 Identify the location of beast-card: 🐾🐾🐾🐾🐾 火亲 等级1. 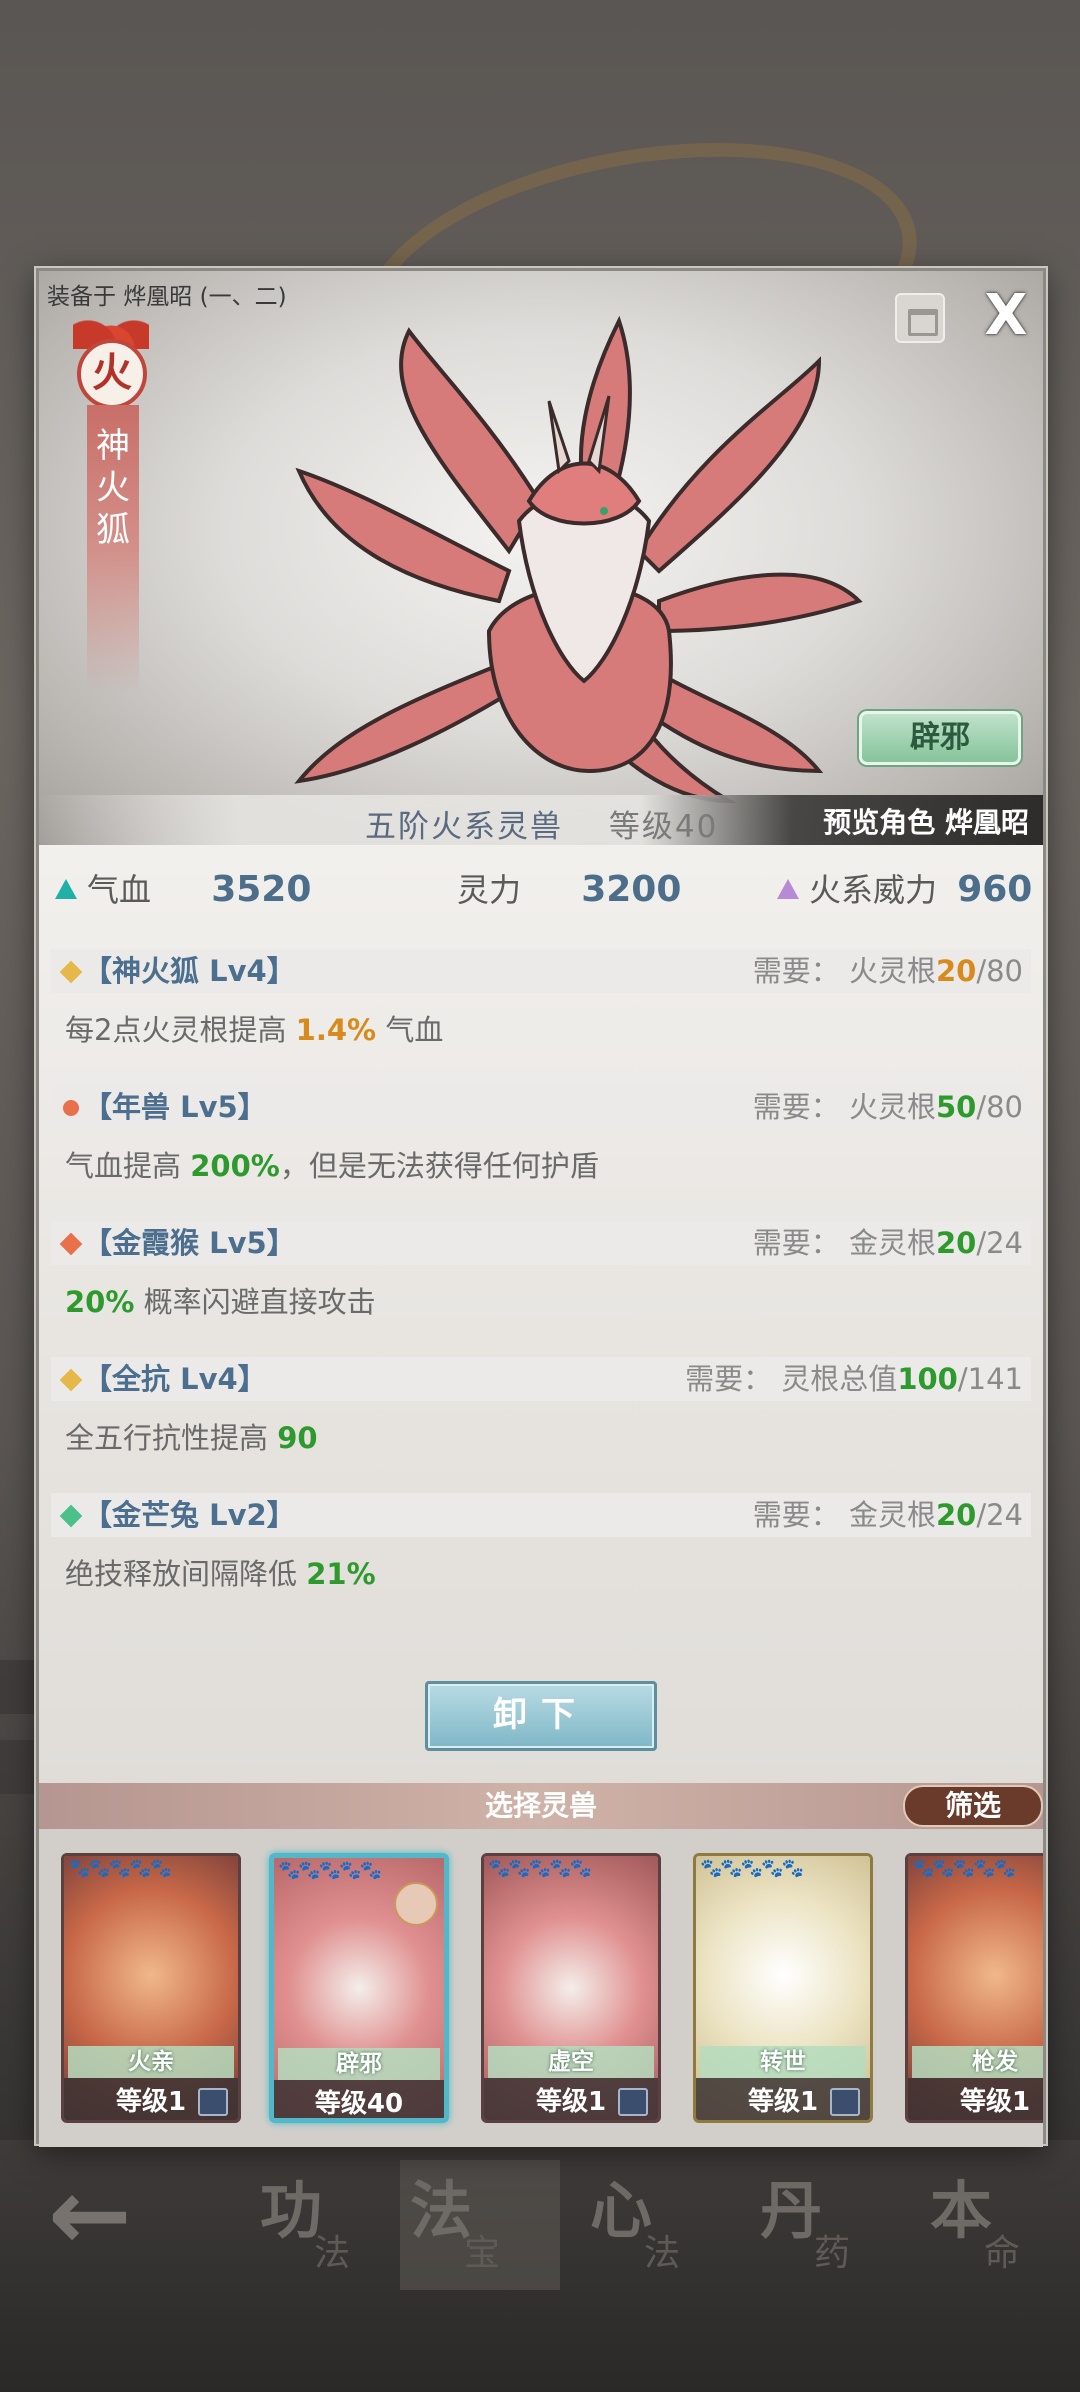
(151, 1988).